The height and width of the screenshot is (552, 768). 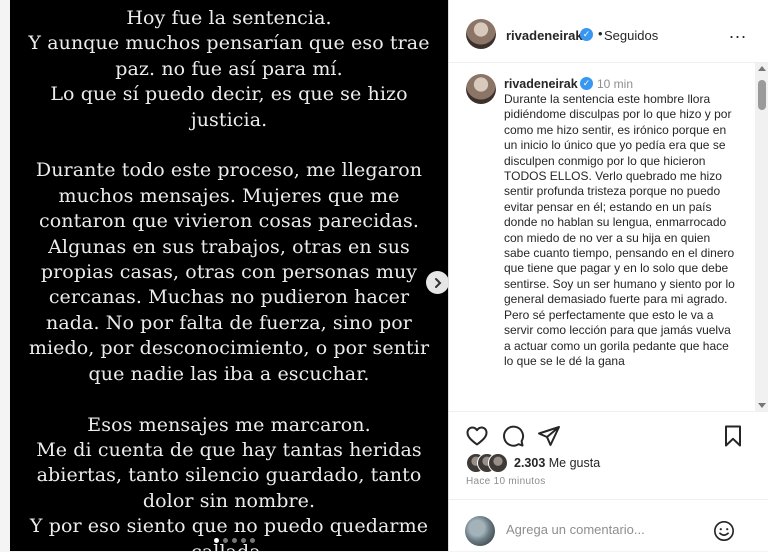 What do you see at coordinates (541, 84) in the screenshot?
I see `caption-username: rivadeneirak` at bounding box center [541, 84].